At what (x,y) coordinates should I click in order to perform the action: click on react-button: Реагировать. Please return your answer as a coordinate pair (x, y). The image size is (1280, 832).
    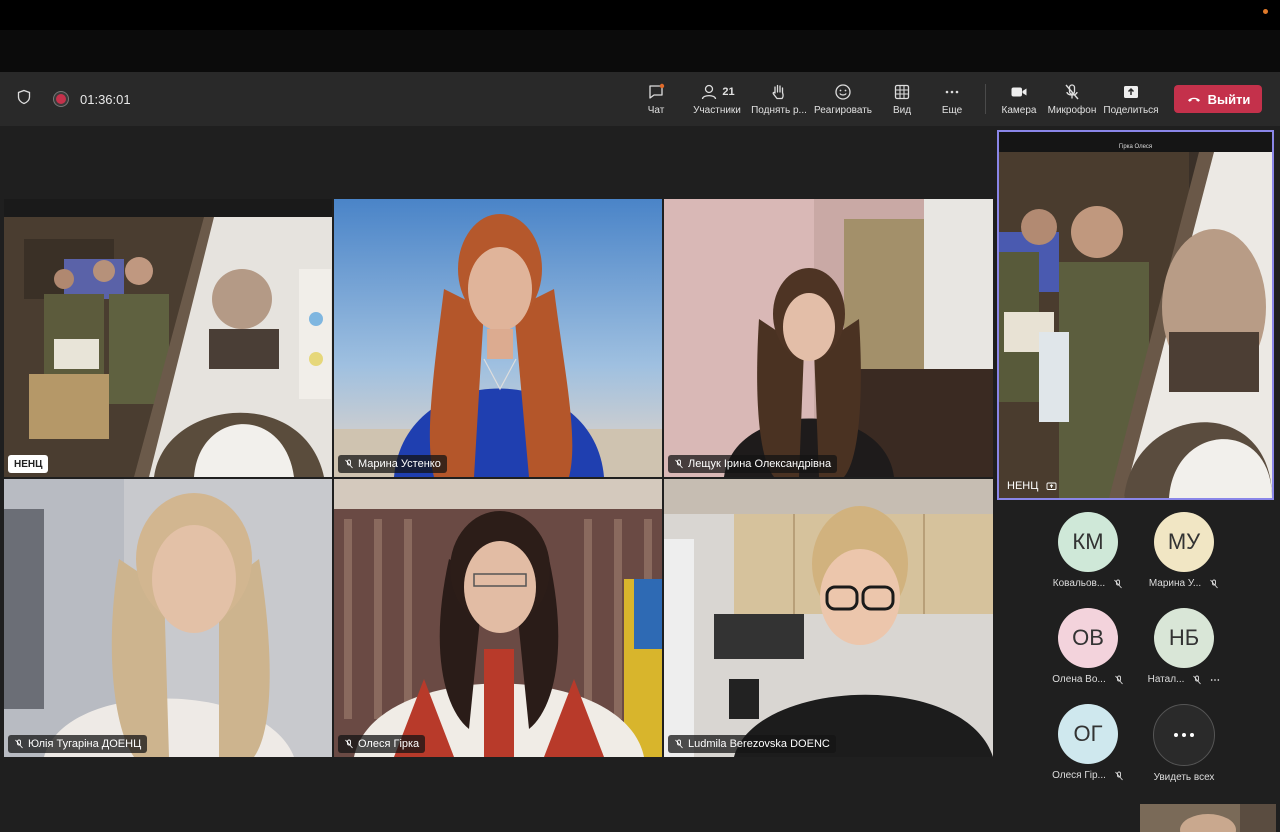
    Looking at the image, I should click on (843, 99).